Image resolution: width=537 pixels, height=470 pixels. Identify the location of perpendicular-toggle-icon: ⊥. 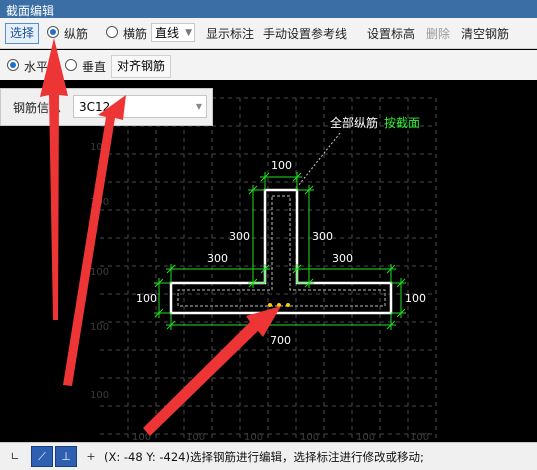
(66, 456).